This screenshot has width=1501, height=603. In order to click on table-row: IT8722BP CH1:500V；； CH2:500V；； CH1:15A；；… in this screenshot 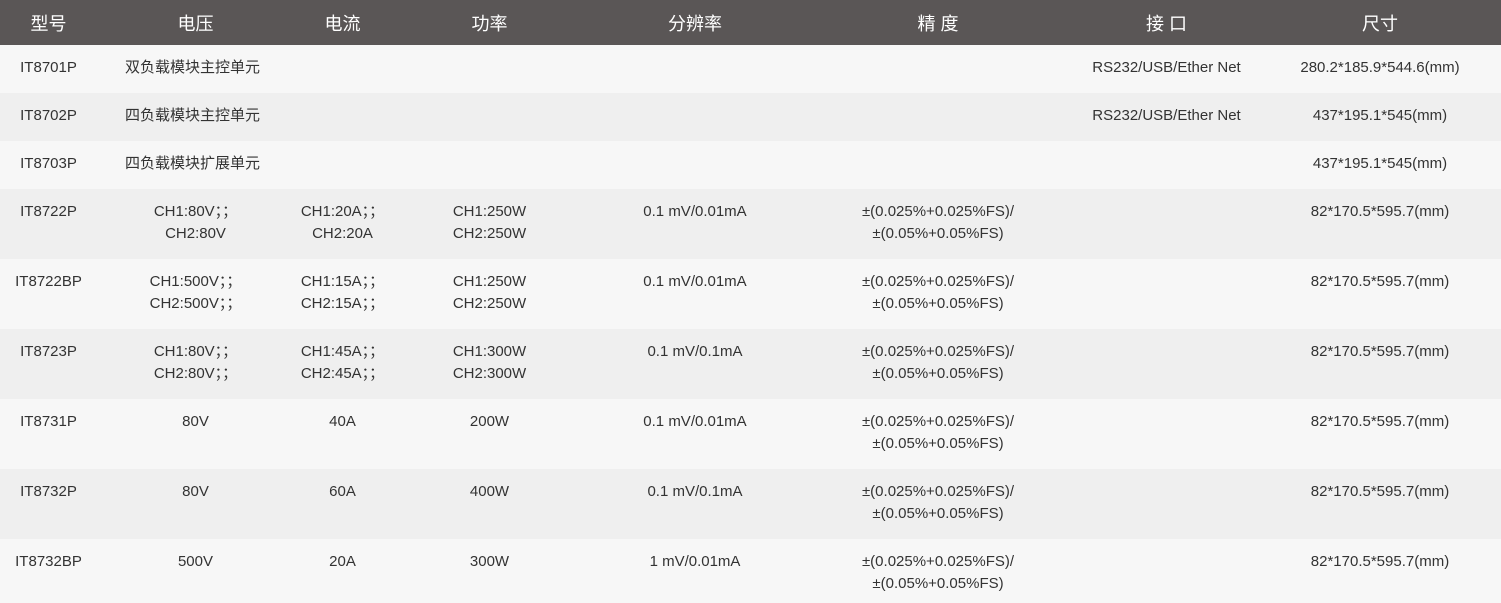, I will do `click(750, 294)`.